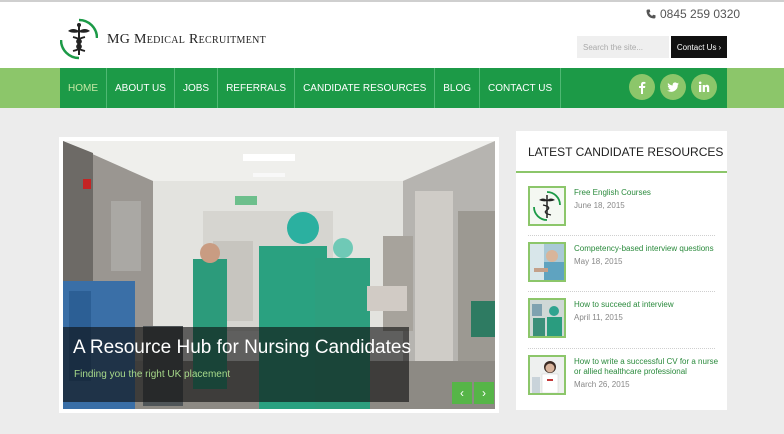  I want to click on nav-item-home: HOME, so click(83, 88).